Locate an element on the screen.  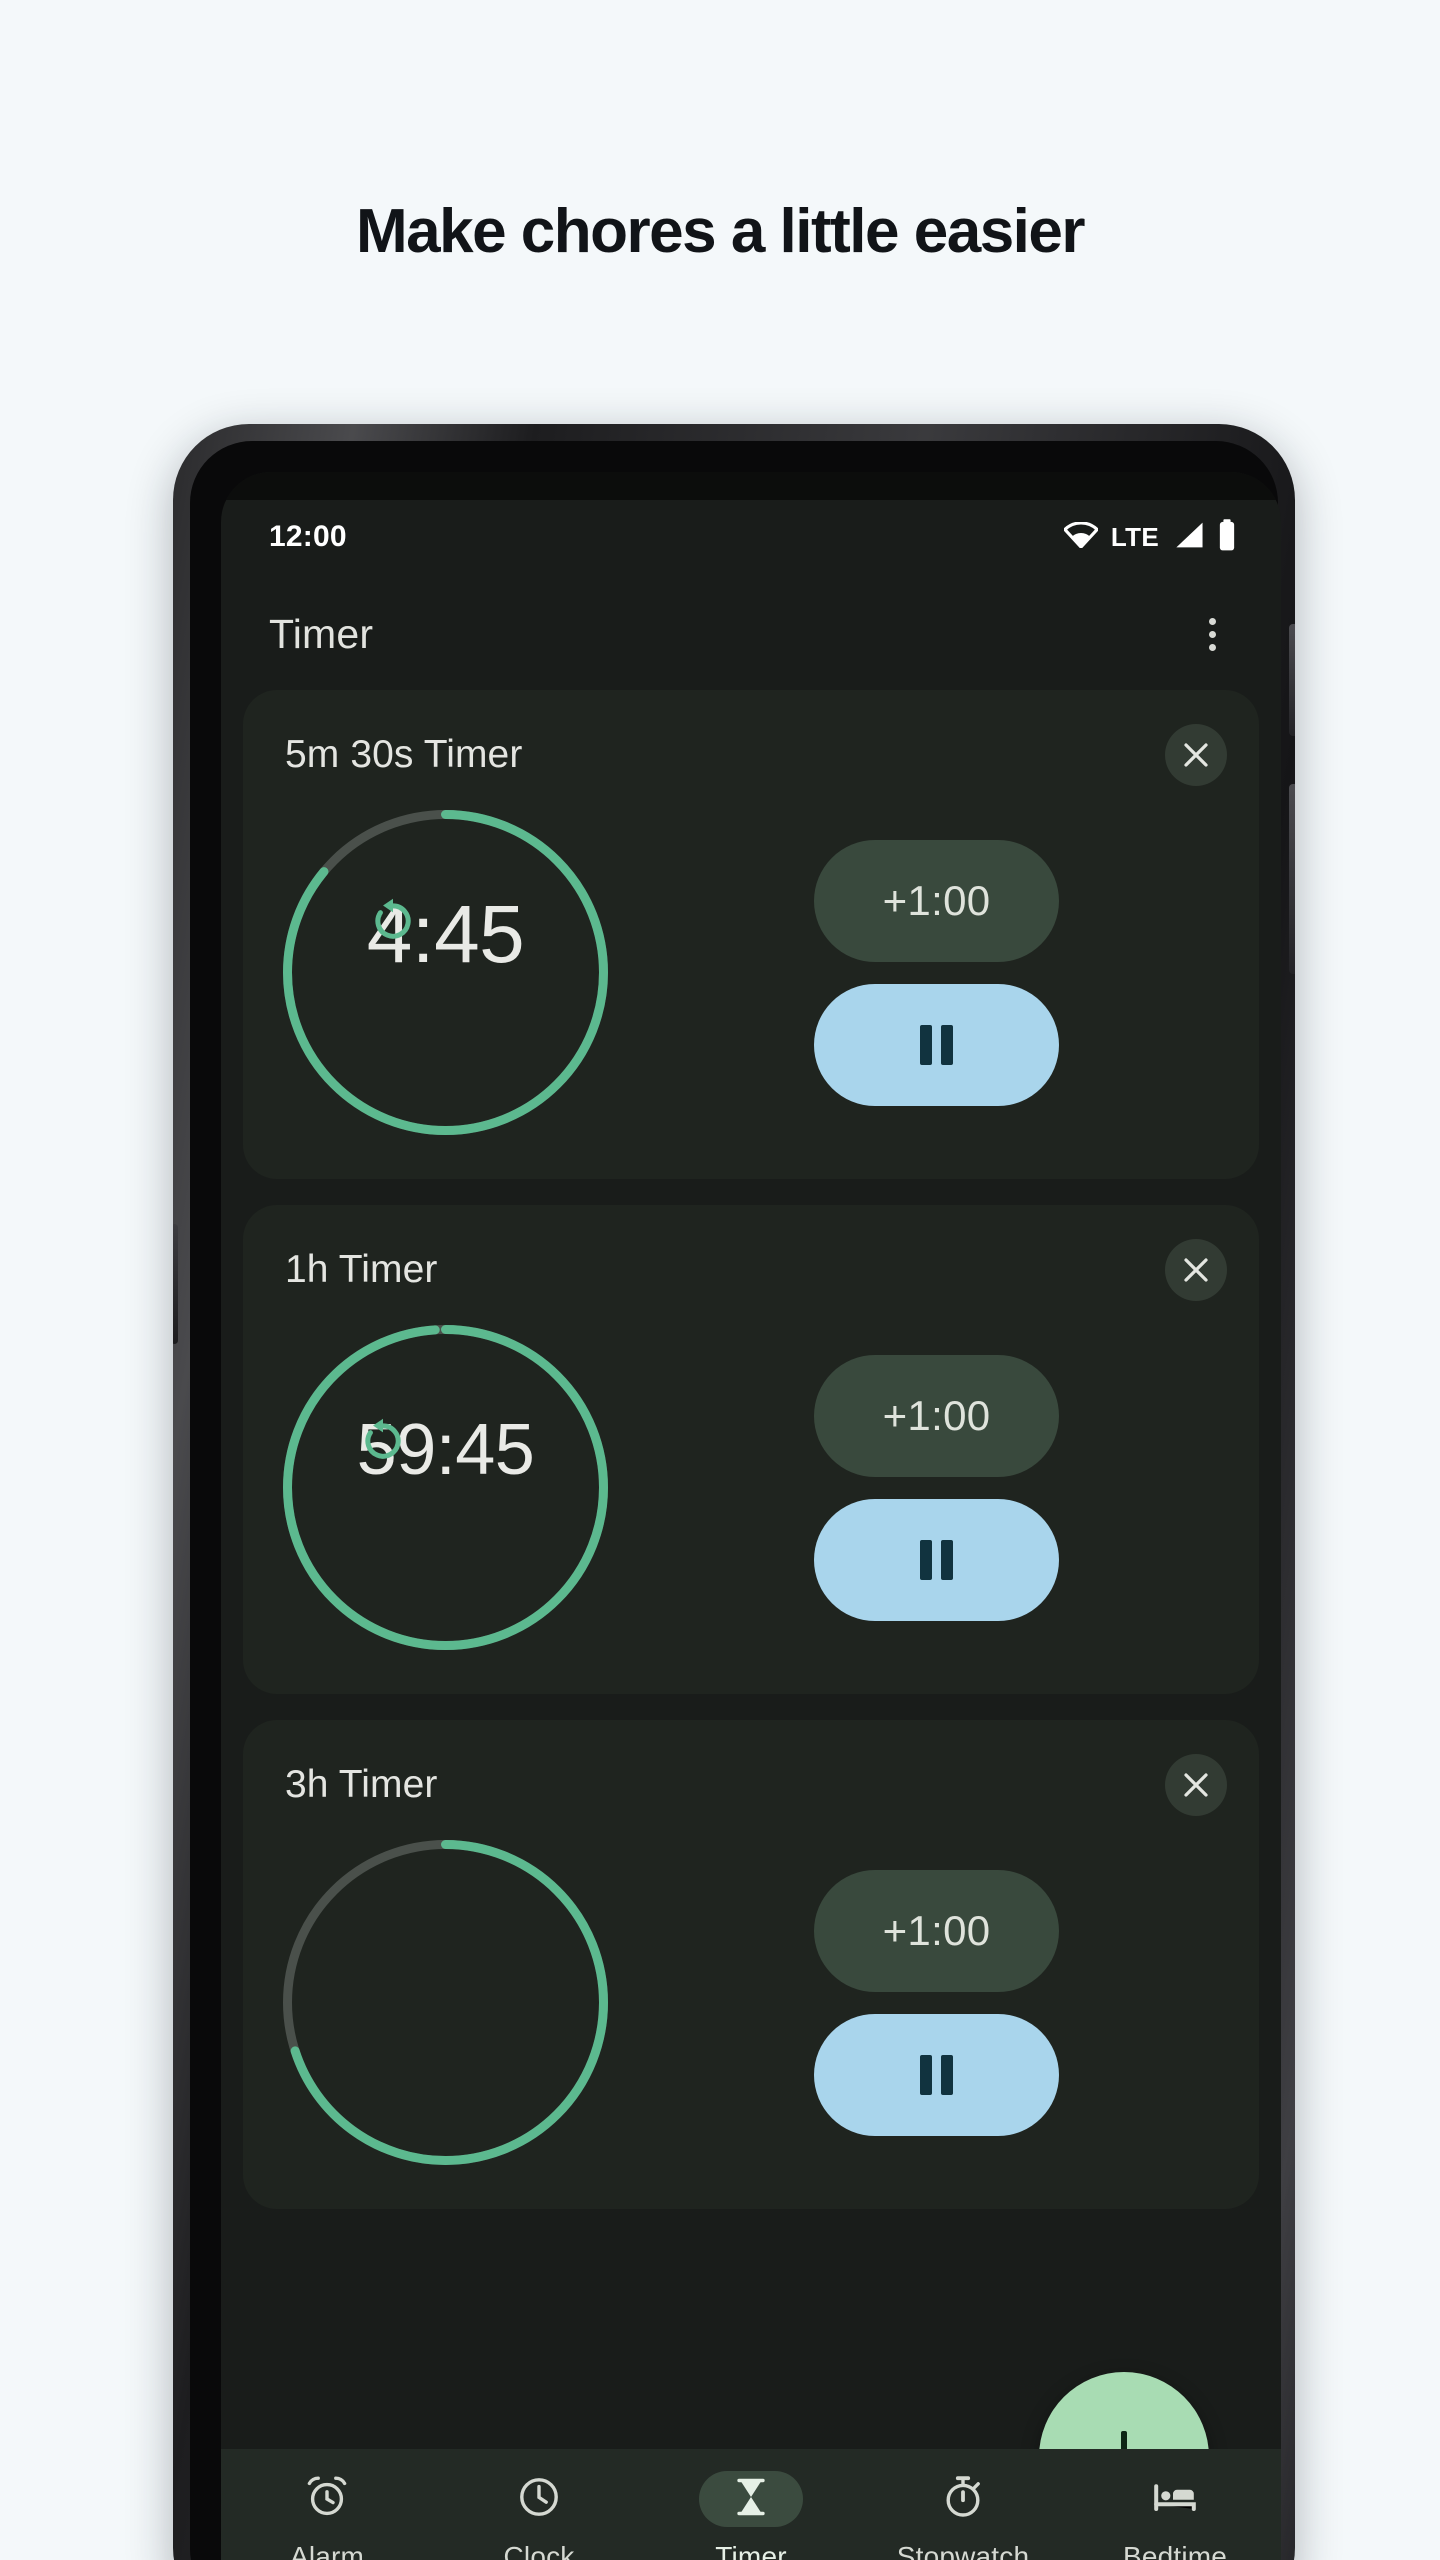
timer-title: 1h Timer is located at coordinates (361, 1269).